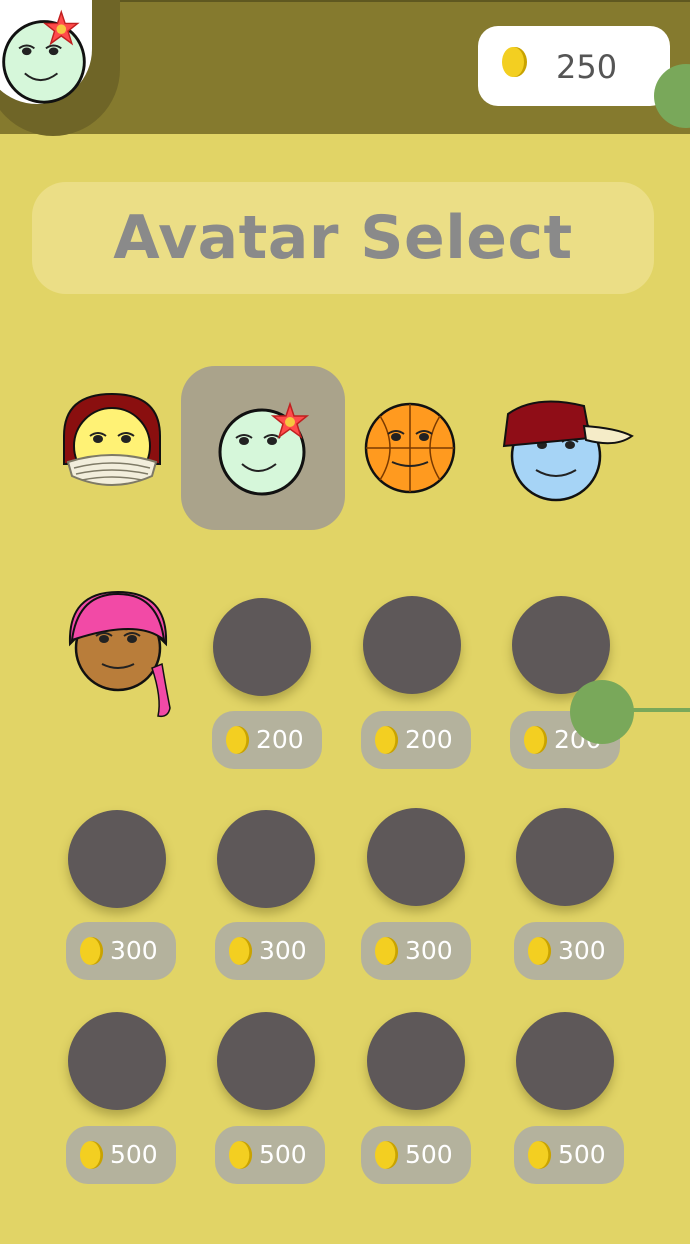 Image resolution: width=690 pixels, height=1244 pixels. I want to click on title-banner: Avatar Select, so click(343, 238).